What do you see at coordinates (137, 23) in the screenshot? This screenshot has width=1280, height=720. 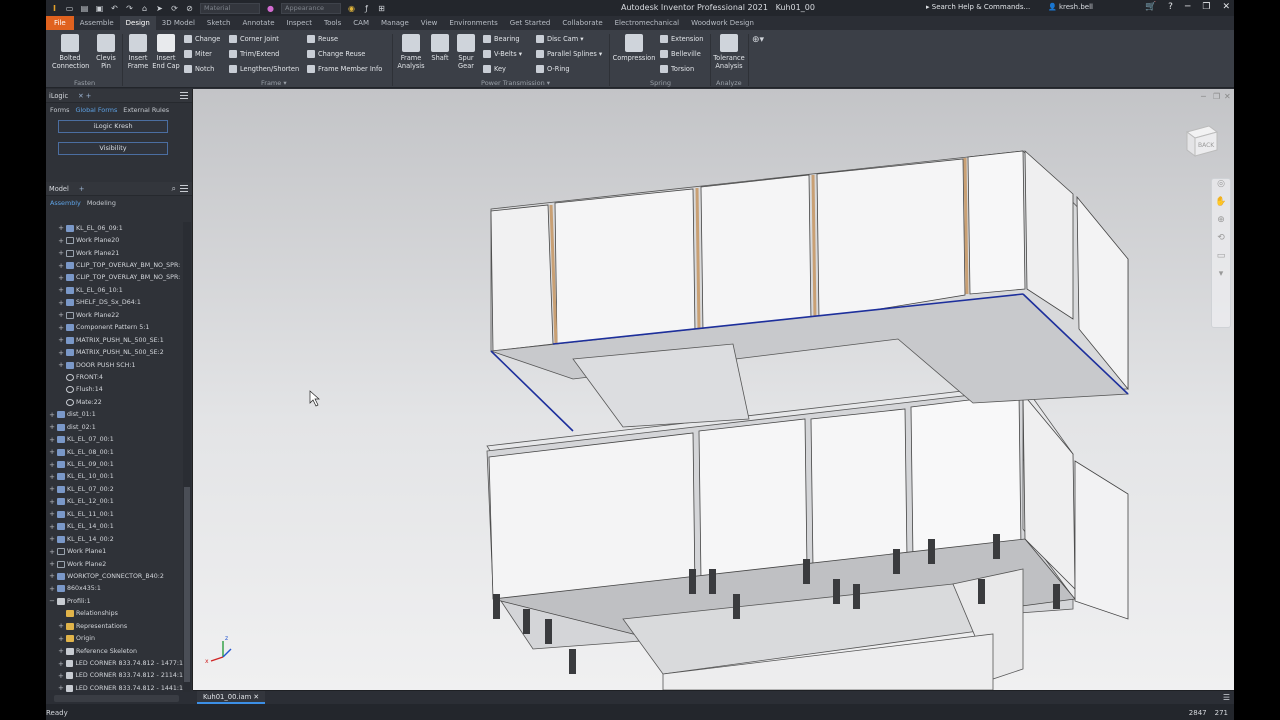 I see `tab-design: Design` at bounding box center [137, 23].